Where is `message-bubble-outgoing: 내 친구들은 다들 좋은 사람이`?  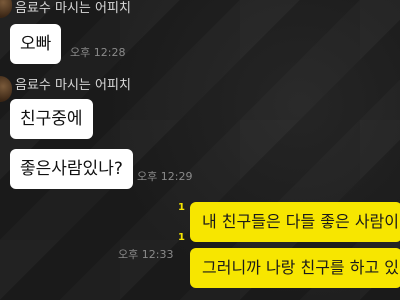 message-bubble-outgoing: 내 친구들은 다들 좋은 사람이 is located at coordinates (295, 222).